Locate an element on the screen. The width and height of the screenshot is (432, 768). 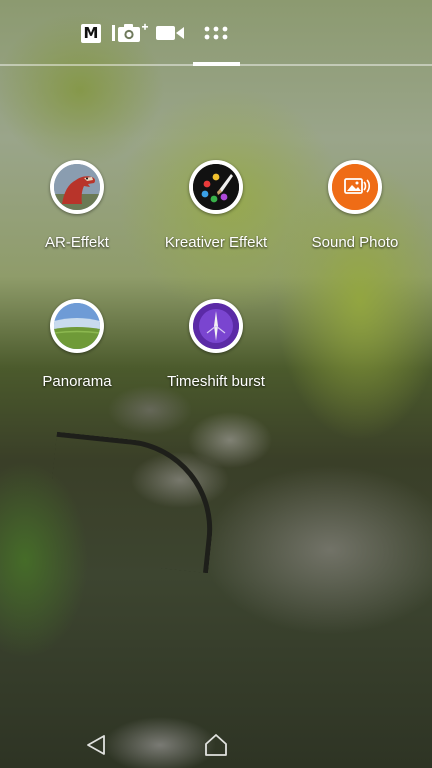
dinosaur-icon is located at coordinates (77, 187).